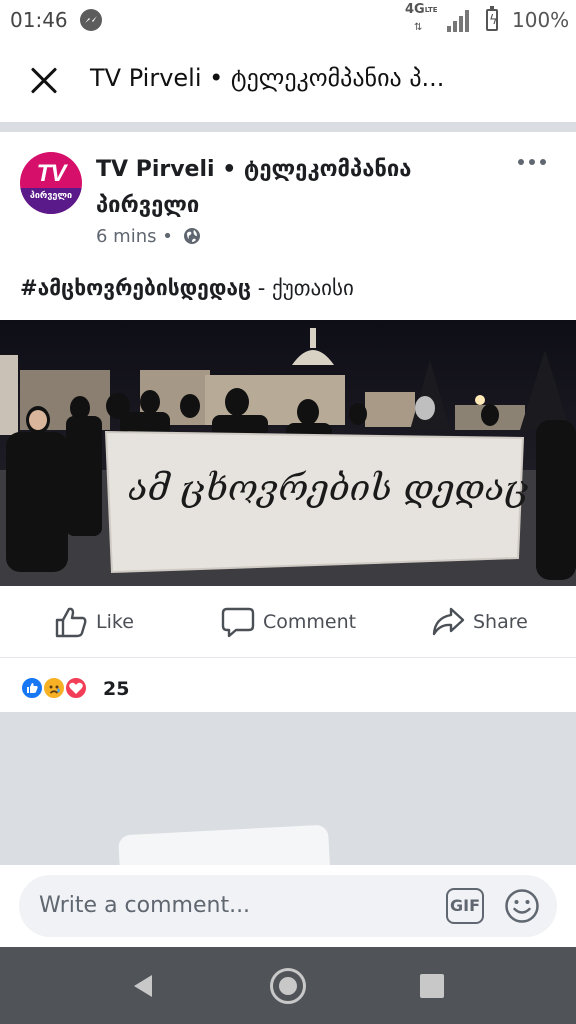 Image resolution: width=576 pixels, height=1024 pixels. Describe the element at coordinates (238, 622) in the screenshot. I see `comment-icon` at that location.